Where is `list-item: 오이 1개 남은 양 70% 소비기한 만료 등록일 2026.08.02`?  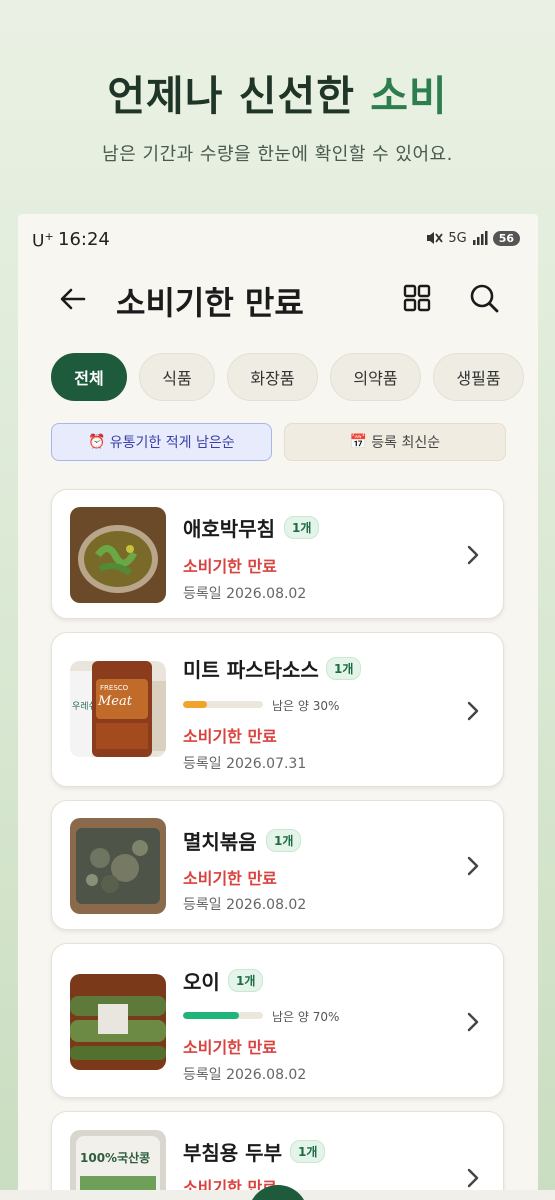
list-item: 오이 1개 남은 양 70% 소비기한 만료 등록일 2026.08.02 is located at coordinates (277, 1020).